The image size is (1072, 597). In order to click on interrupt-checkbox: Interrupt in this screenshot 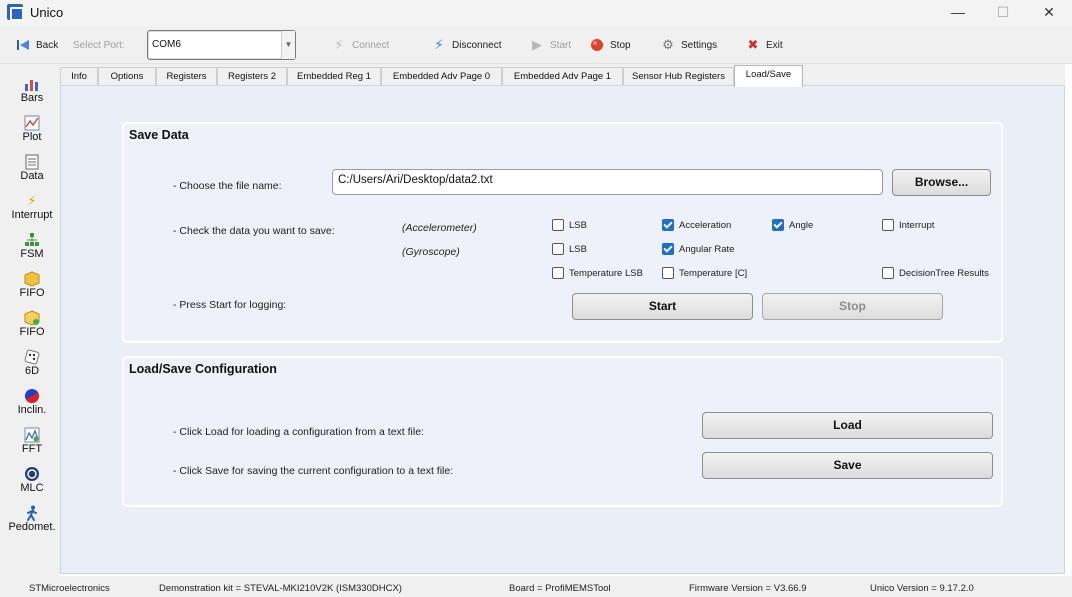, I will do `click(908, 225)`.